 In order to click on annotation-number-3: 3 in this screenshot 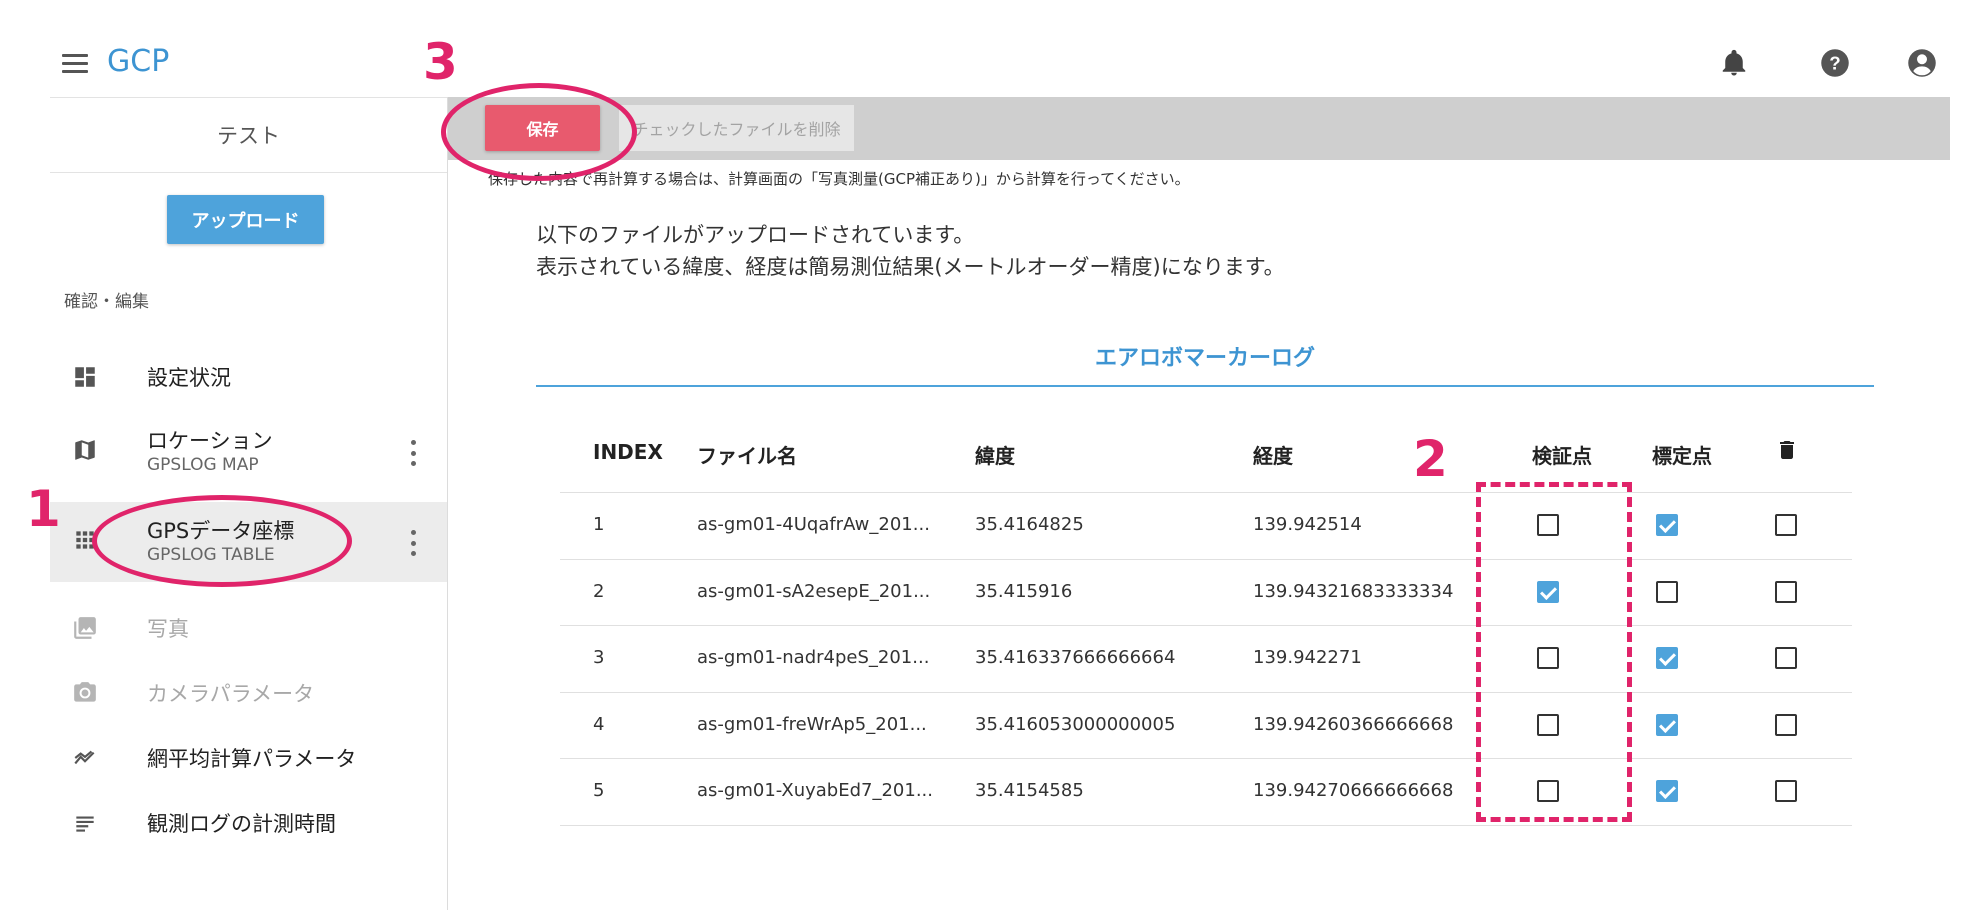, I will do `click(440, 62)`.